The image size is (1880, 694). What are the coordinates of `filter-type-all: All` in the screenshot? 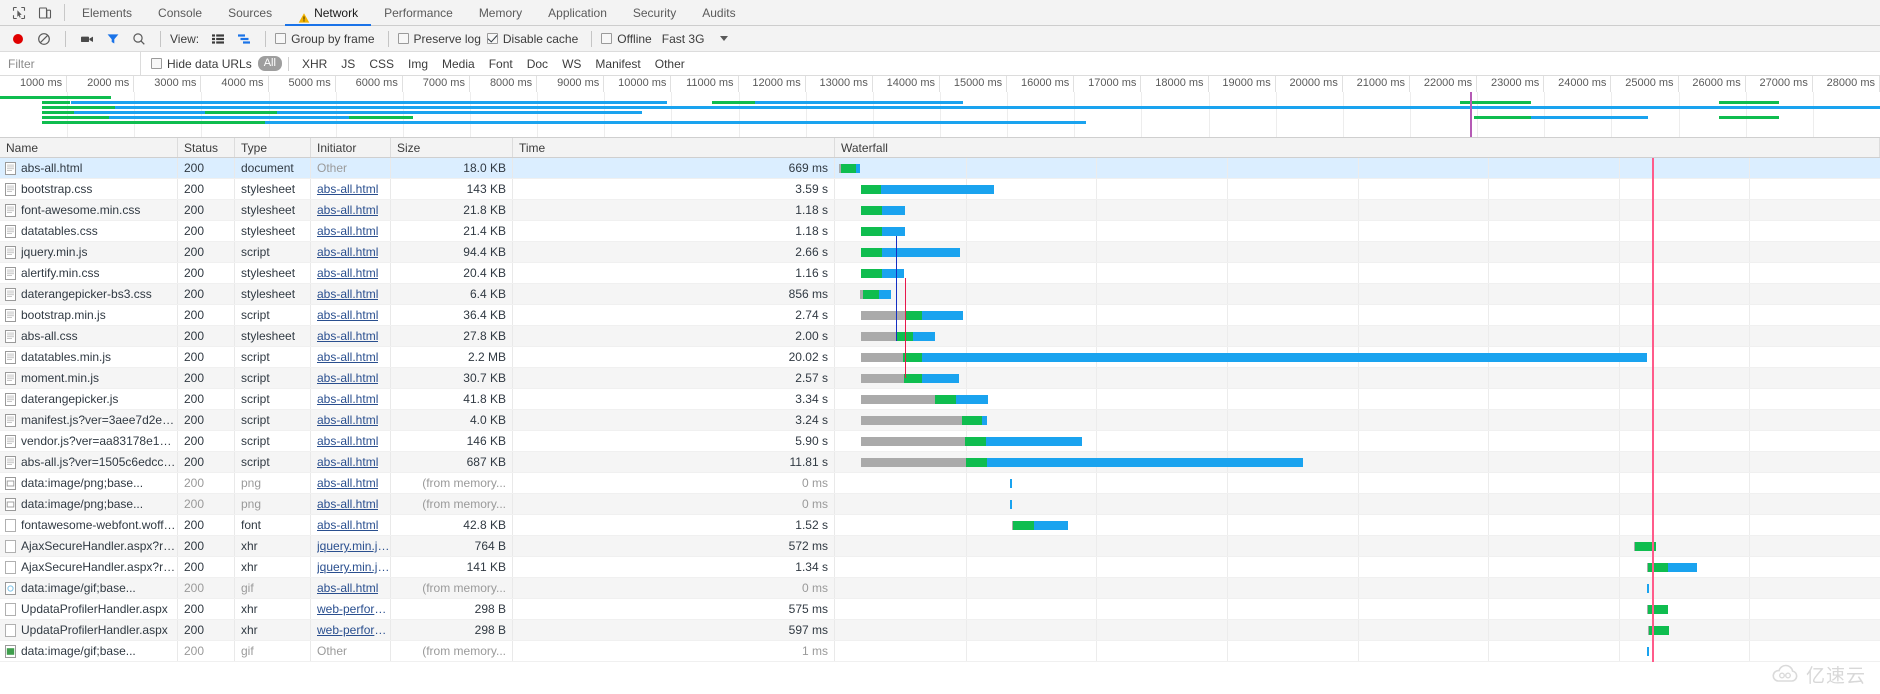 It's located at (269, 63).